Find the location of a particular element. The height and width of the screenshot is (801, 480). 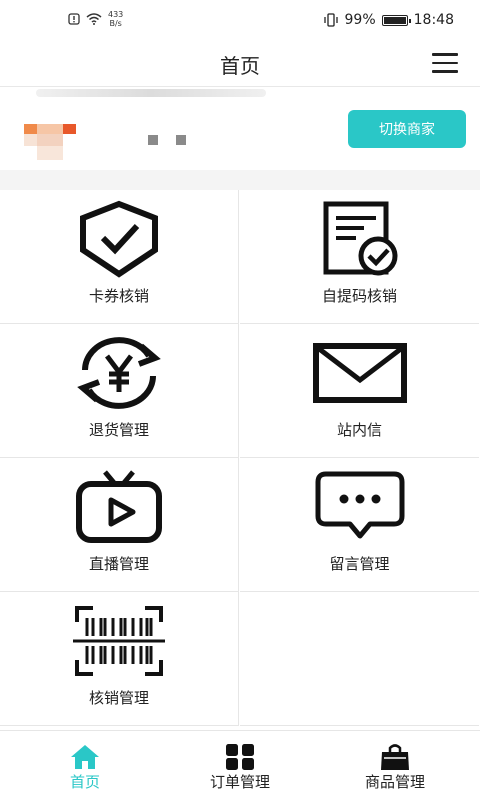

battery-icon is located at coordinates (396, 20).